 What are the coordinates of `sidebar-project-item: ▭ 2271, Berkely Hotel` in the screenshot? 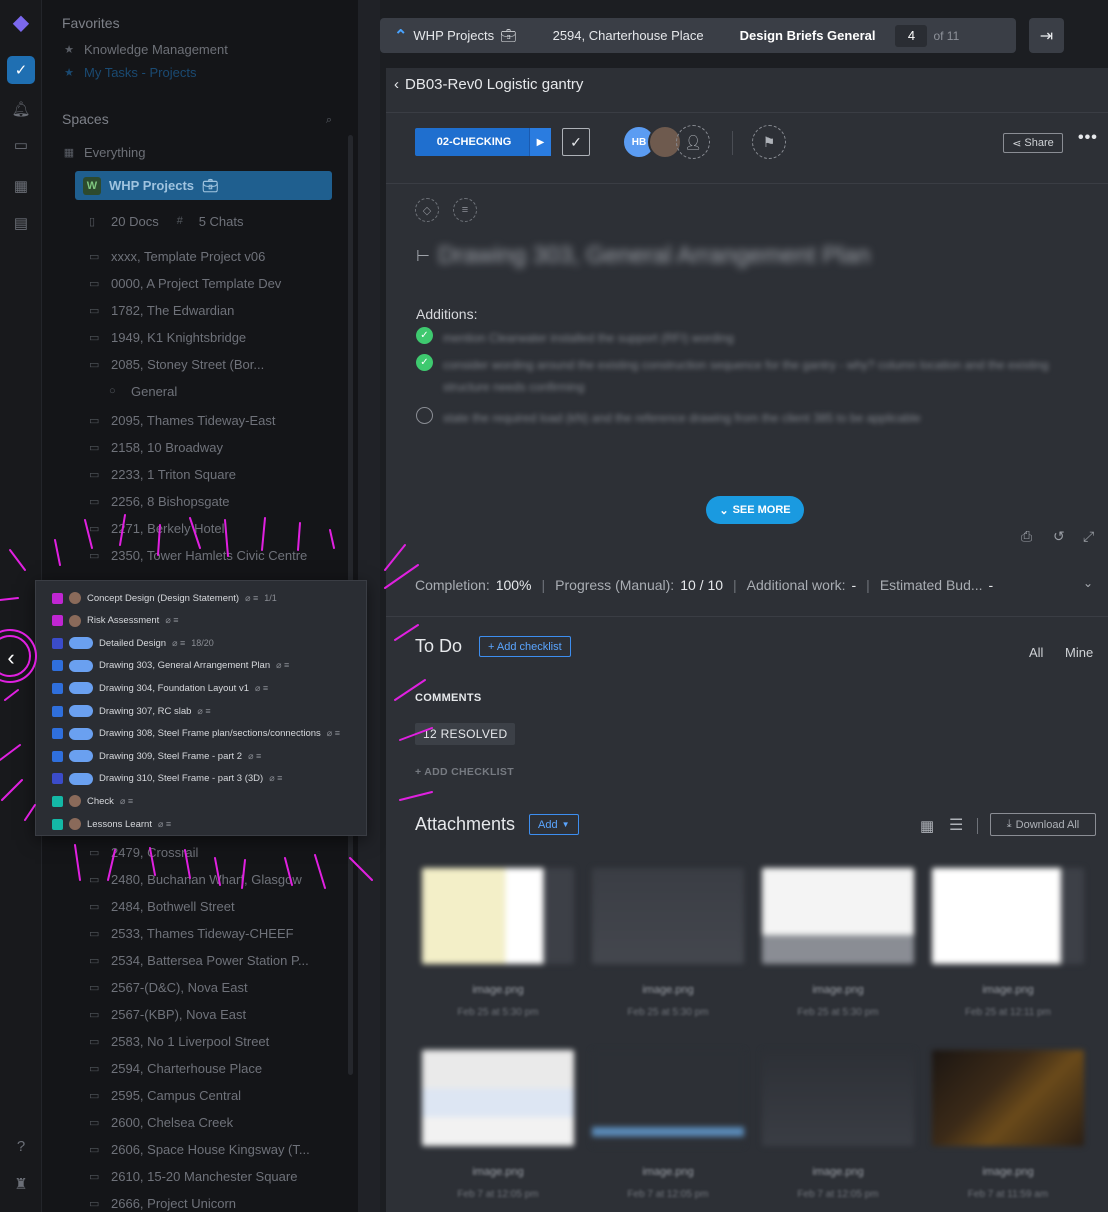 It's located at (213, 528).